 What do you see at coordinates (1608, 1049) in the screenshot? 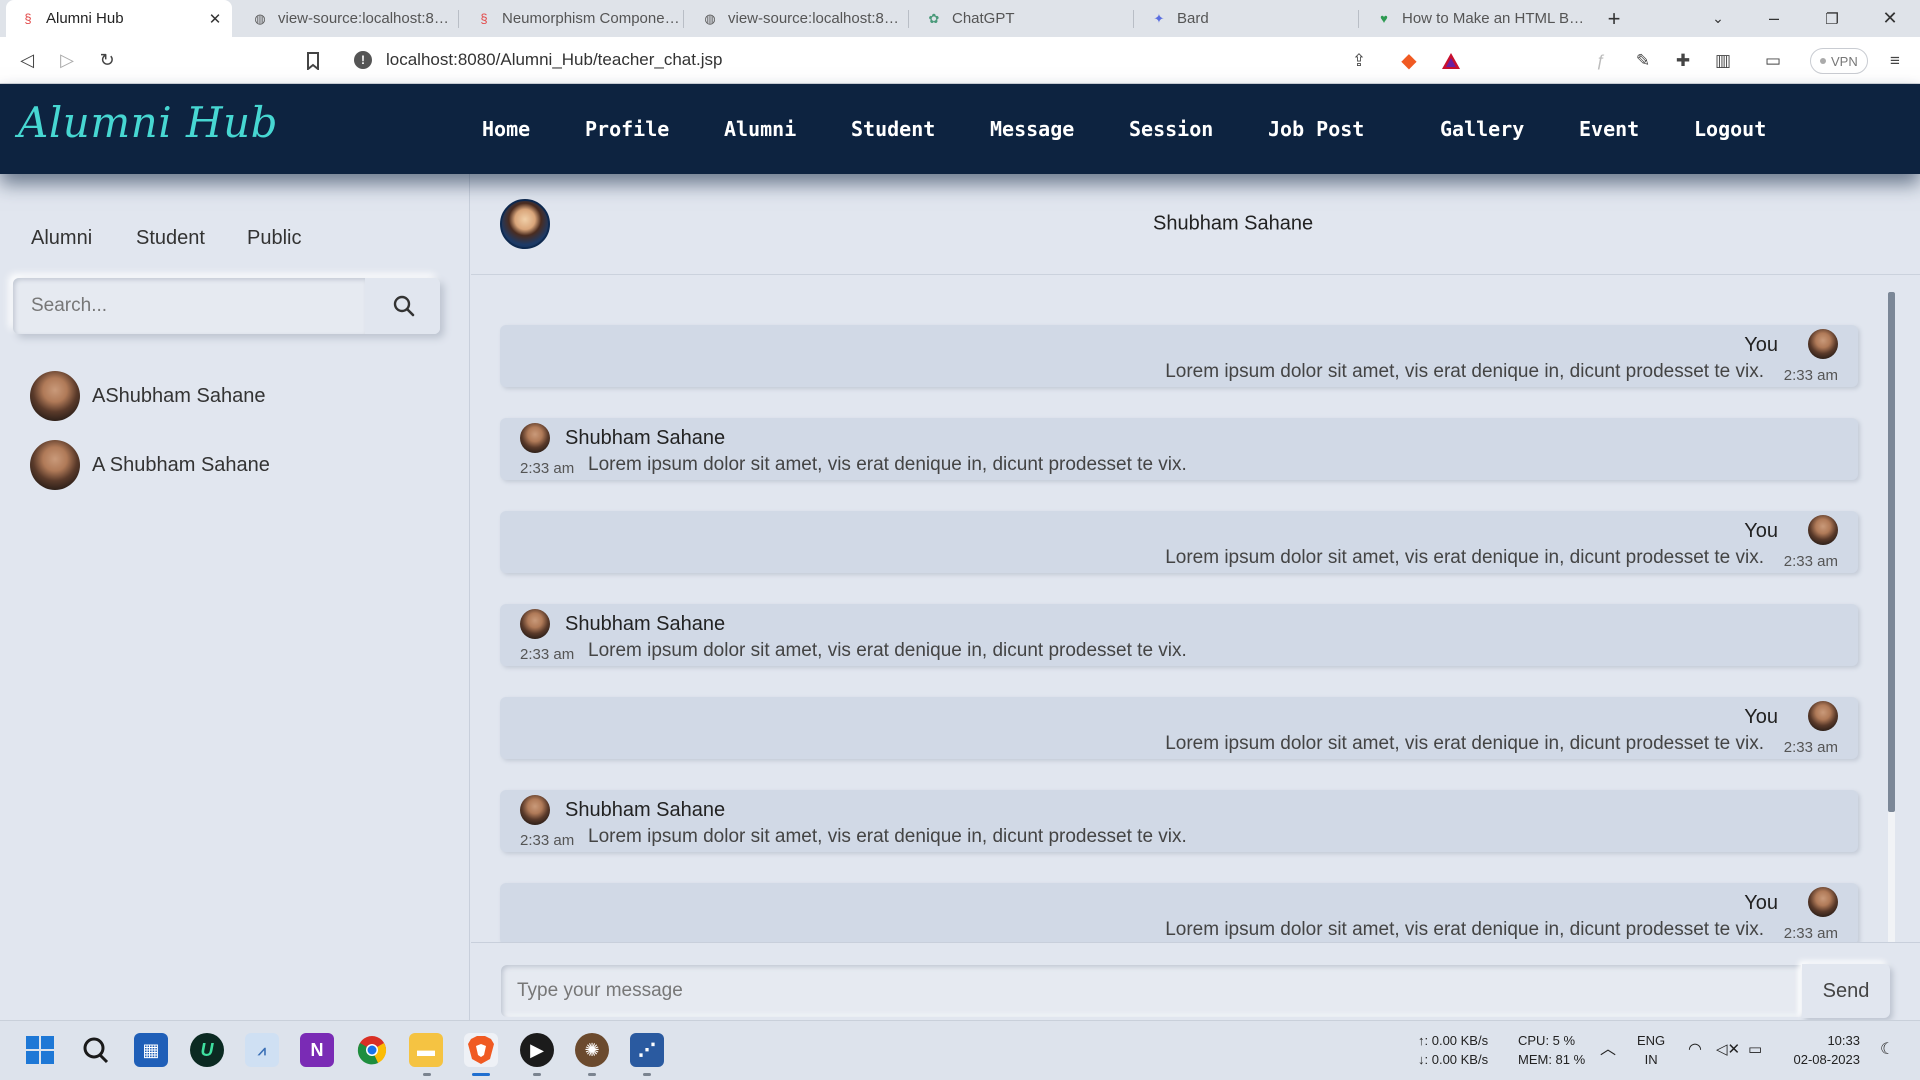
I see `chevron-up-icon: ︿` at bounding box center [1608, 1049].